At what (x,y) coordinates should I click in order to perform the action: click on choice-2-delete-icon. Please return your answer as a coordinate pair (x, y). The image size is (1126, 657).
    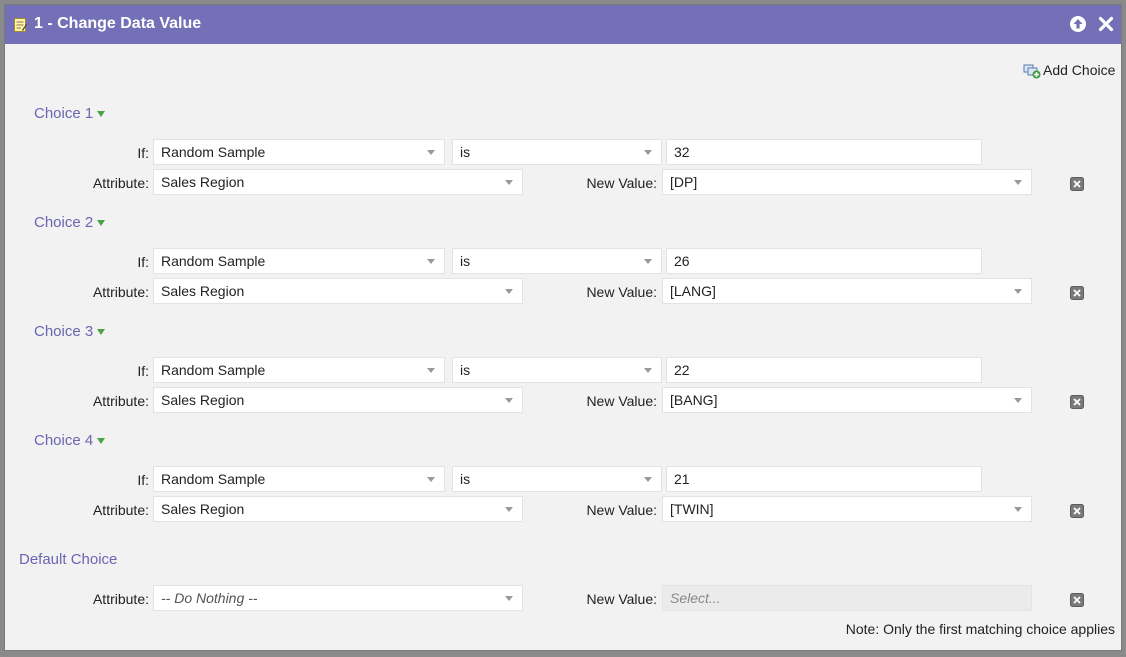
    Looking at the image, I should click on (1077, 293).